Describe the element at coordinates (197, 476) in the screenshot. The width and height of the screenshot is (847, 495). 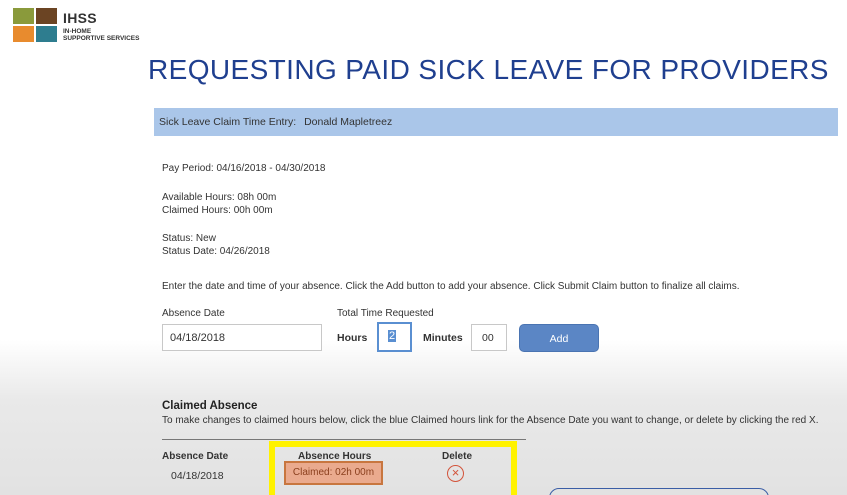
I see `row-absence-date: 04/18/2018` at that location.